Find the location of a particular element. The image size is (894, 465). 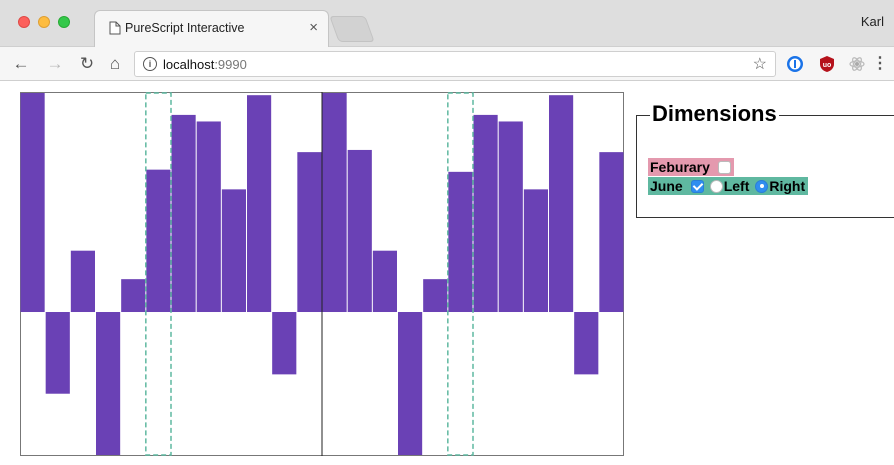

reload-icon: ↻ is located at coordinates (87, 64).